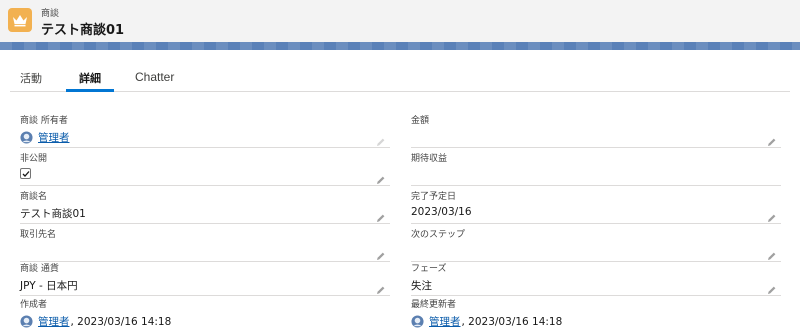 The width and height of the screenshot is (800, 335). What do you see at coordinates (34, 197) in the screenshot?
I see `field-label: 商談名` at bounding box center [34, 197].